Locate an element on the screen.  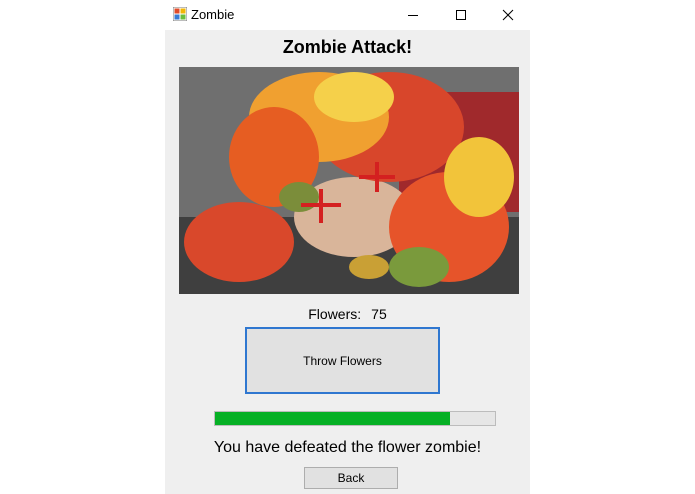
minimize-button is located at coordinates (413, 15).